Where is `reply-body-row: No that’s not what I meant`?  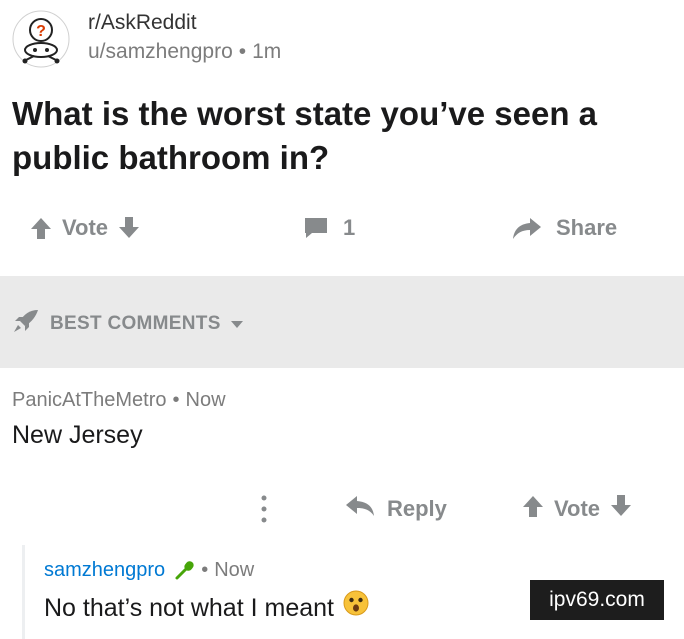 reply-body-row: No that’s not what I meant is located at coordinates (207, 608).